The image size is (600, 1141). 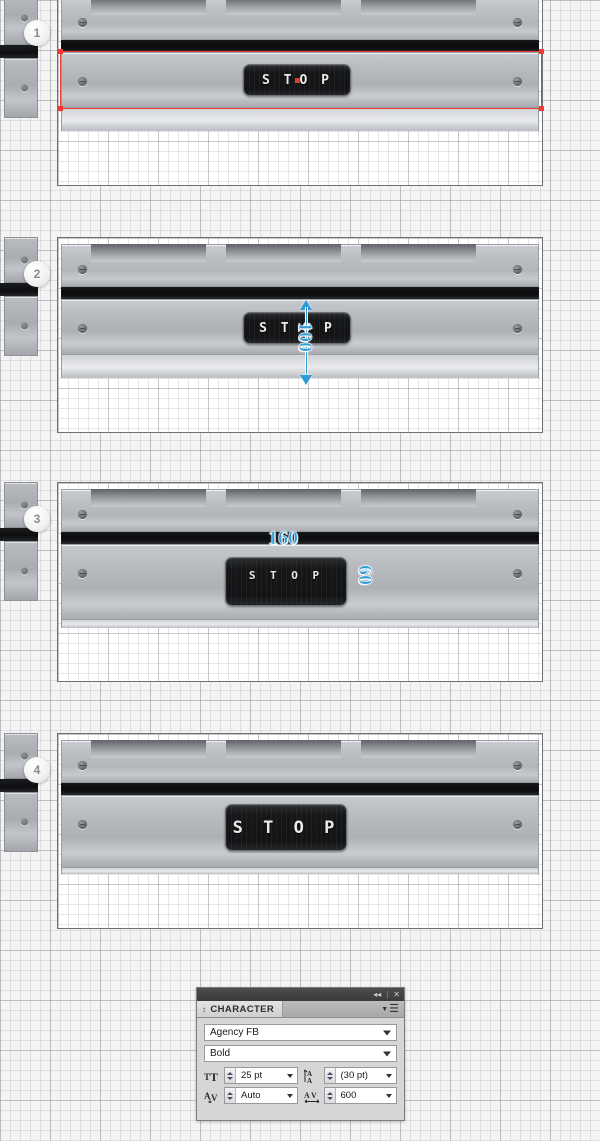 What do you see at coordinates (312, 1095) in the screenshot?
I see `tracking-icon: A V` at bounding box center [312, 1095].